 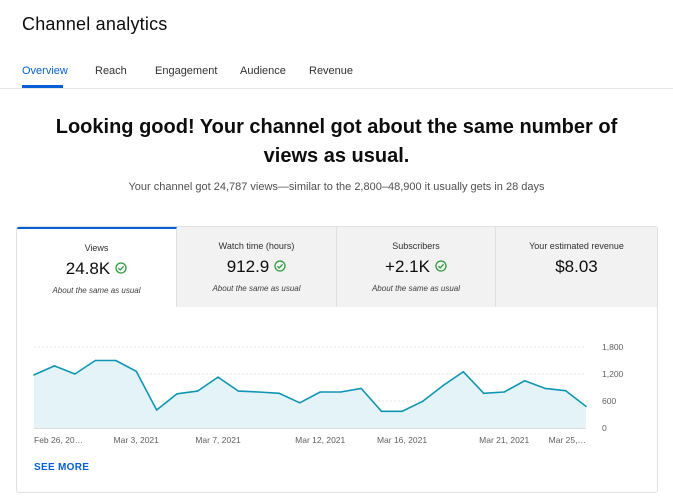 I want to click on metric-value-row: 912.9, so click(x=256, y=267).